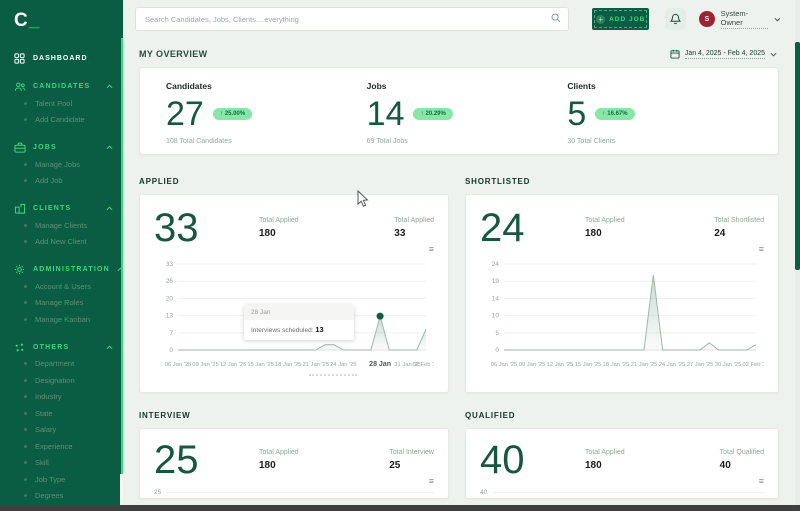 This screenshot has width=800, height=511. What do you see at coordinates (777, 19) in the screenshot?
I see `chevron-down-icon` at bounding box center [777, 19].